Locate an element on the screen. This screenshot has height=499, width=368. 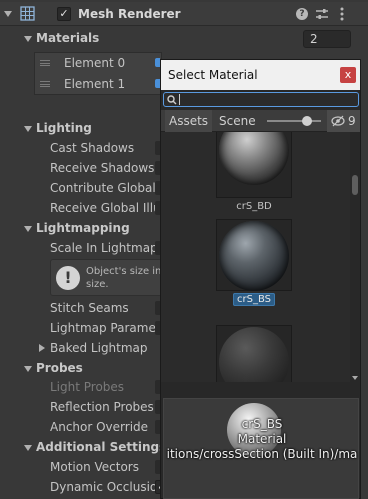
search-icon is located at coordinates (172, 100).